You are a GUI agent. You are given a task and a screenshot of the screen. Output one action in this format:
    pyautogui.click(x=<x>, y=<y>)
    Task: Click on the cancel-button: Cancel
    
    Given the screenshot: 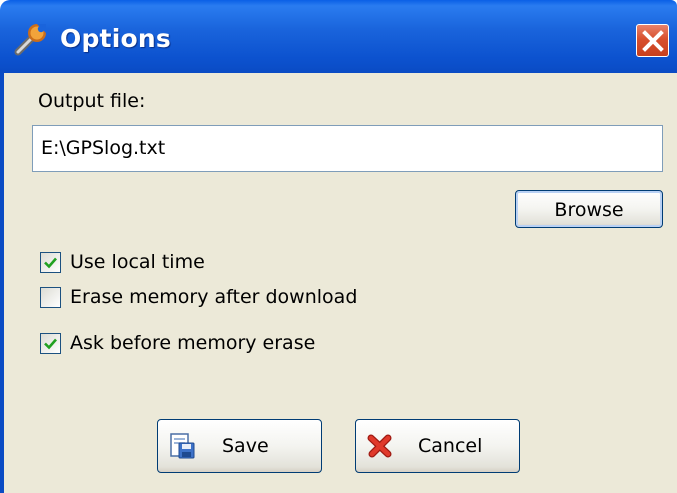 What is the action you would take?
    pyautogui.click(x=437, y=446)
    